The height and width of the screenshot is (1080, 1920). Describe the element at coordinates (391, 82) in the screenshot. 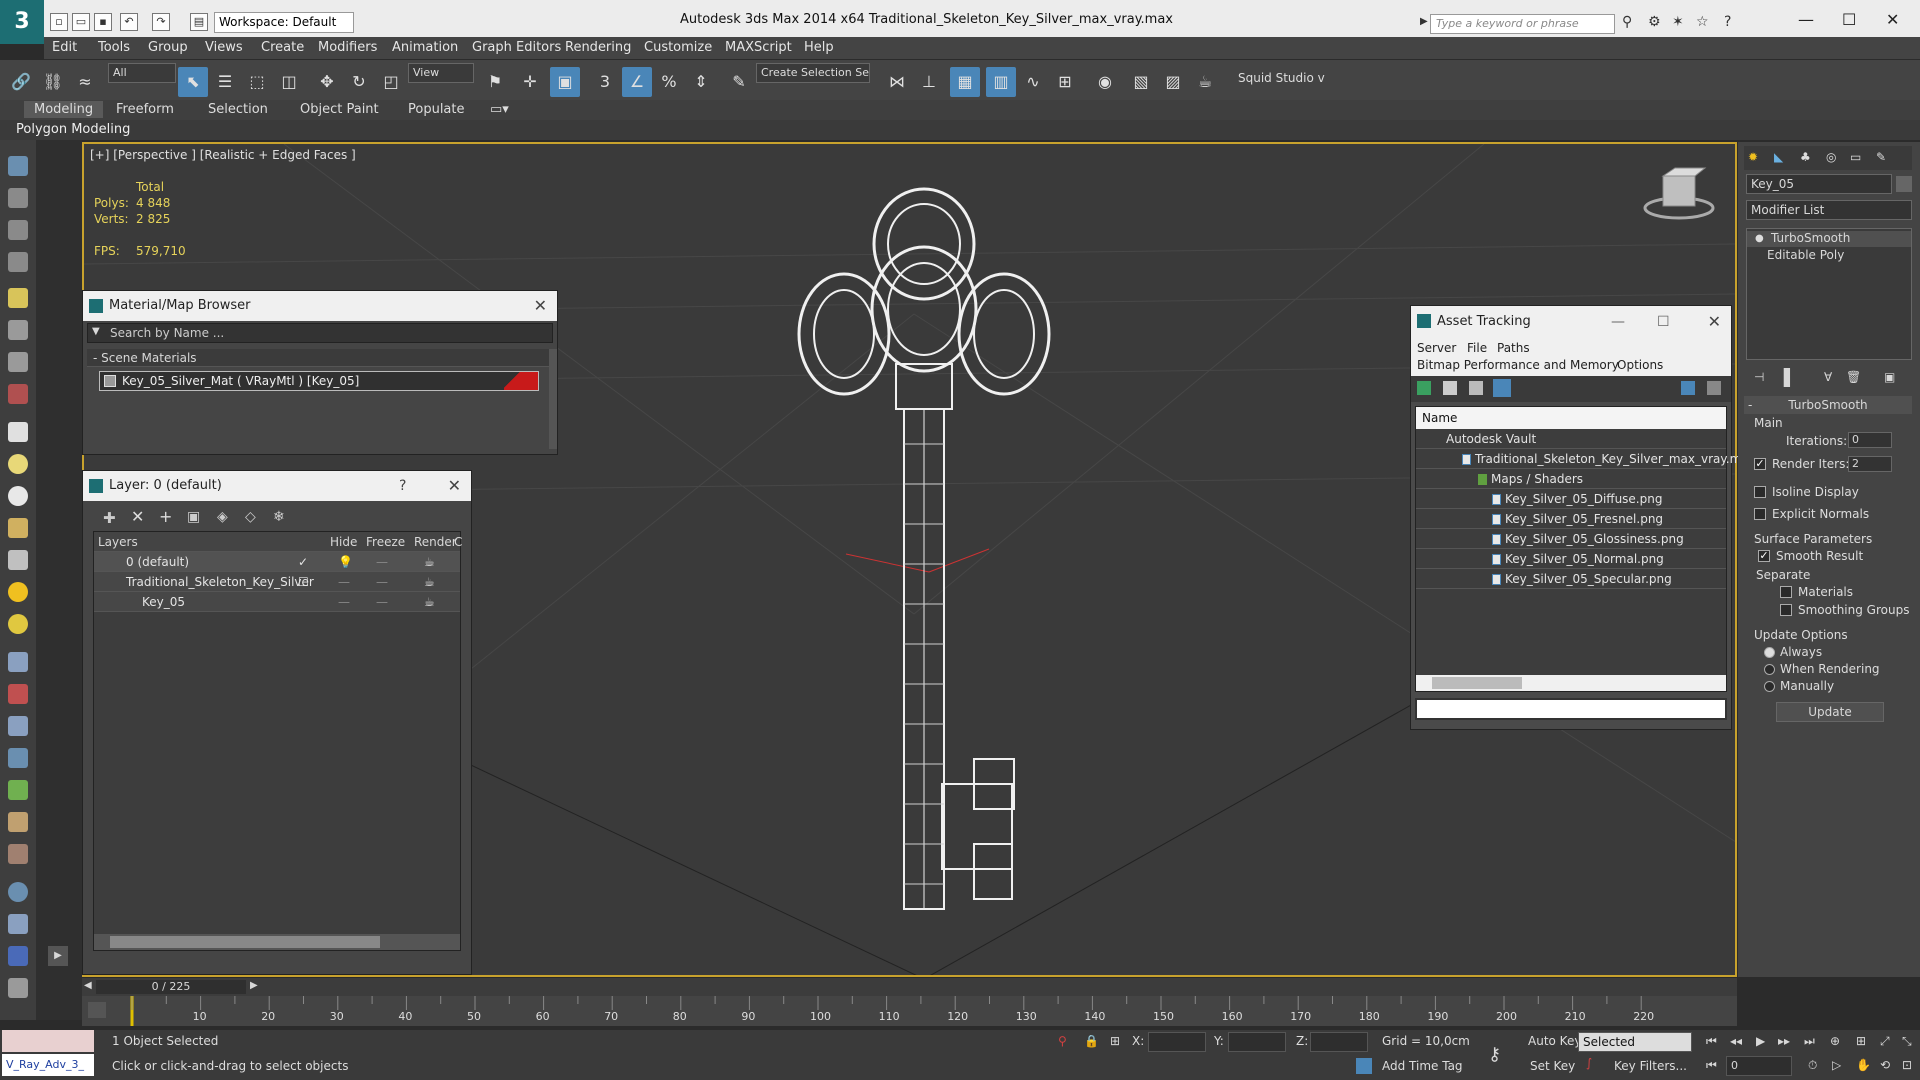

I see `scale-icon: ◰` at that location.